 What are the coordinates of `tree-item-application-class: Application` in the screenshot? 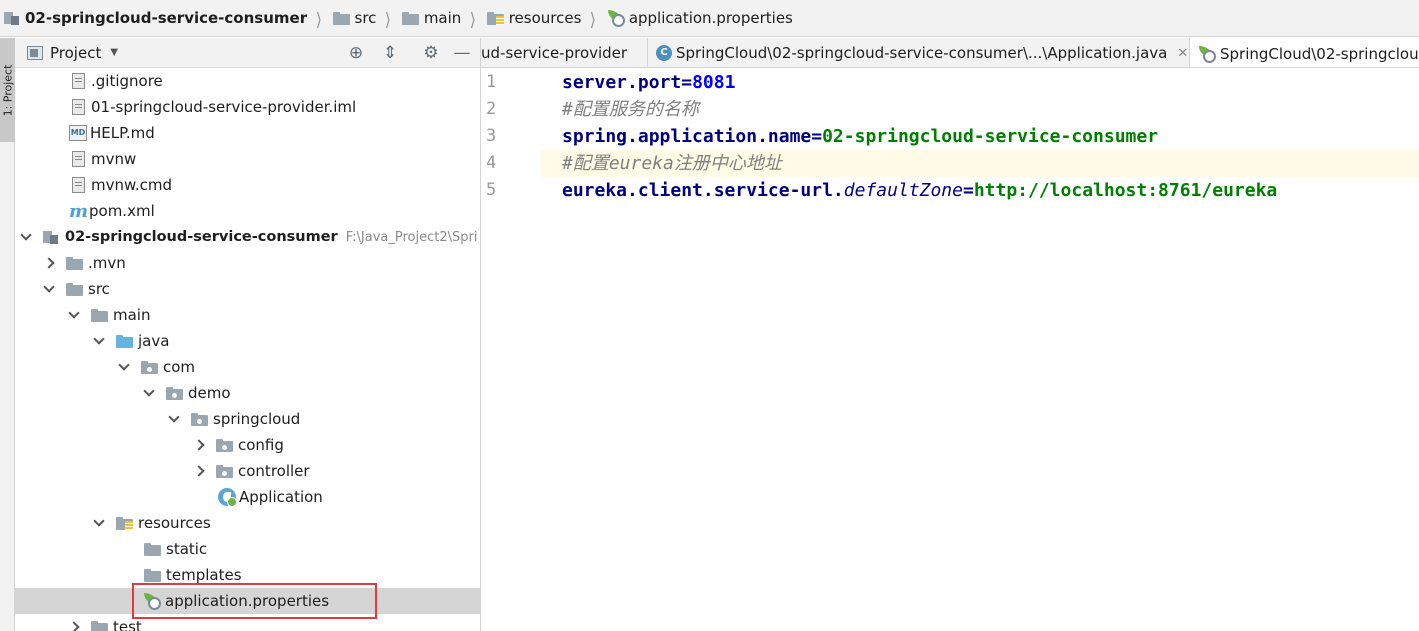 It's located at (247, 497).